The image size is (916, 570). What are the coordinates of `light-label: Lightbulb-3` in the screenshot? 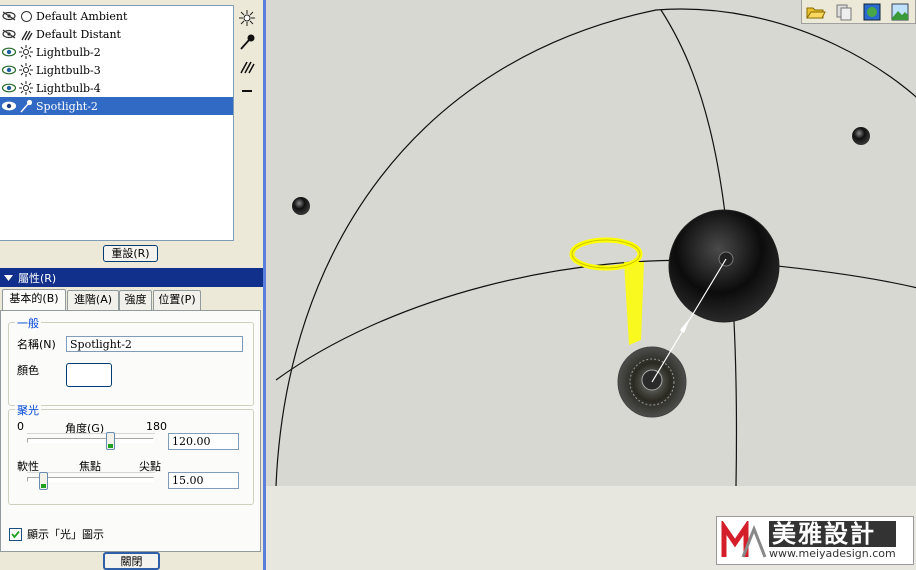 It's located at (68, 70).